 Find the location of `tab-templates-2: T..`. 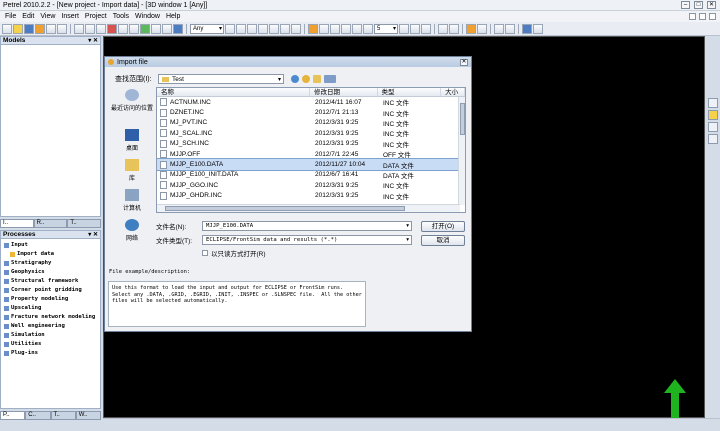

tab-templates-2: T.. is located at coordinates (63, 415).